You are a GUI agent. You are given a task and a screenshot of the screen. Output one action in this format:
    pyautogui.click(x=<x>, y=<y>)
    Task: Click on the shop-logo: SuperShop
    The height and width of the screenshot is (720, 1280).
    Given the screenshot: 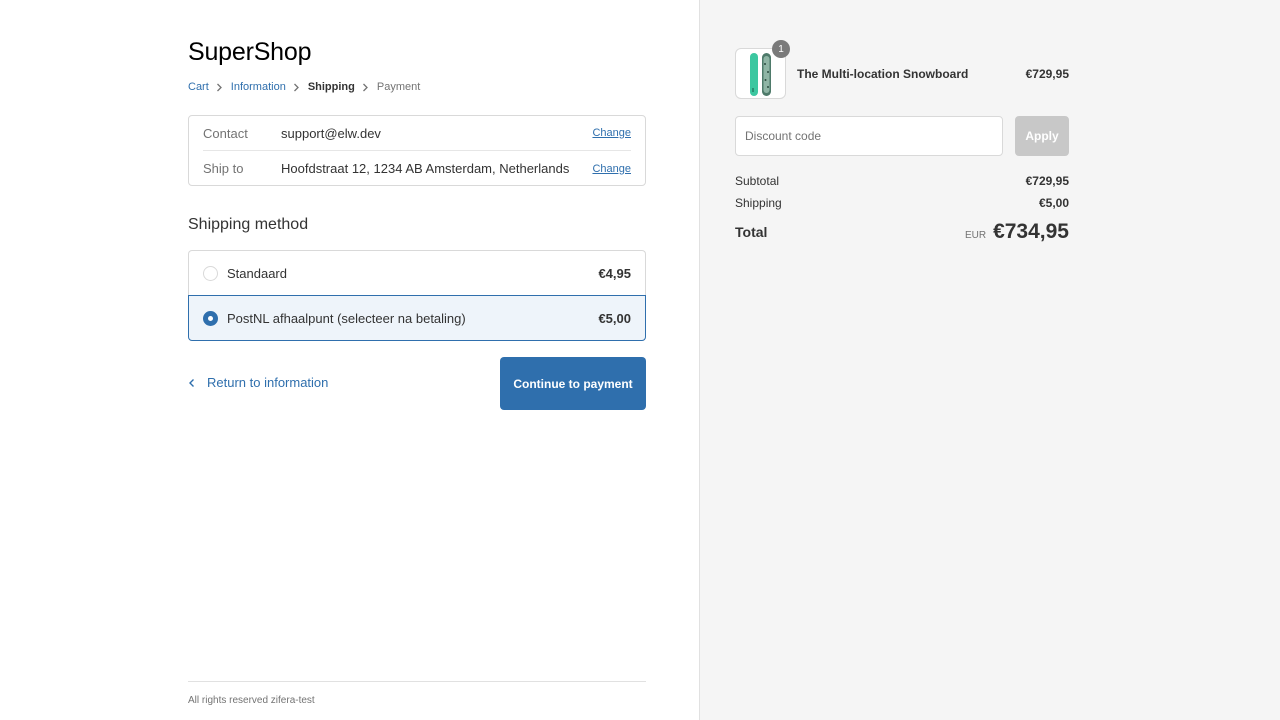 What is the action you would take?
    pyautogui.click(x=250, y=52)
    